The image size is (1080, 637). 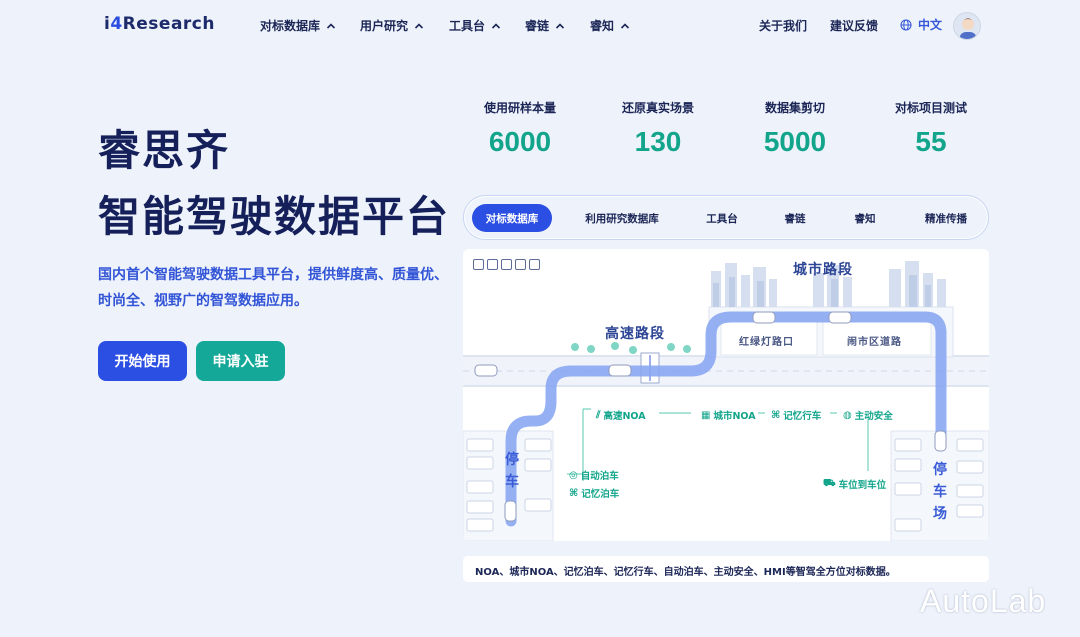 What do you see at coordinates (274, 216) in the screenshot?
I see `hero-title-platform: 智能驾驶数据平台` at bounding box center [274, 216].